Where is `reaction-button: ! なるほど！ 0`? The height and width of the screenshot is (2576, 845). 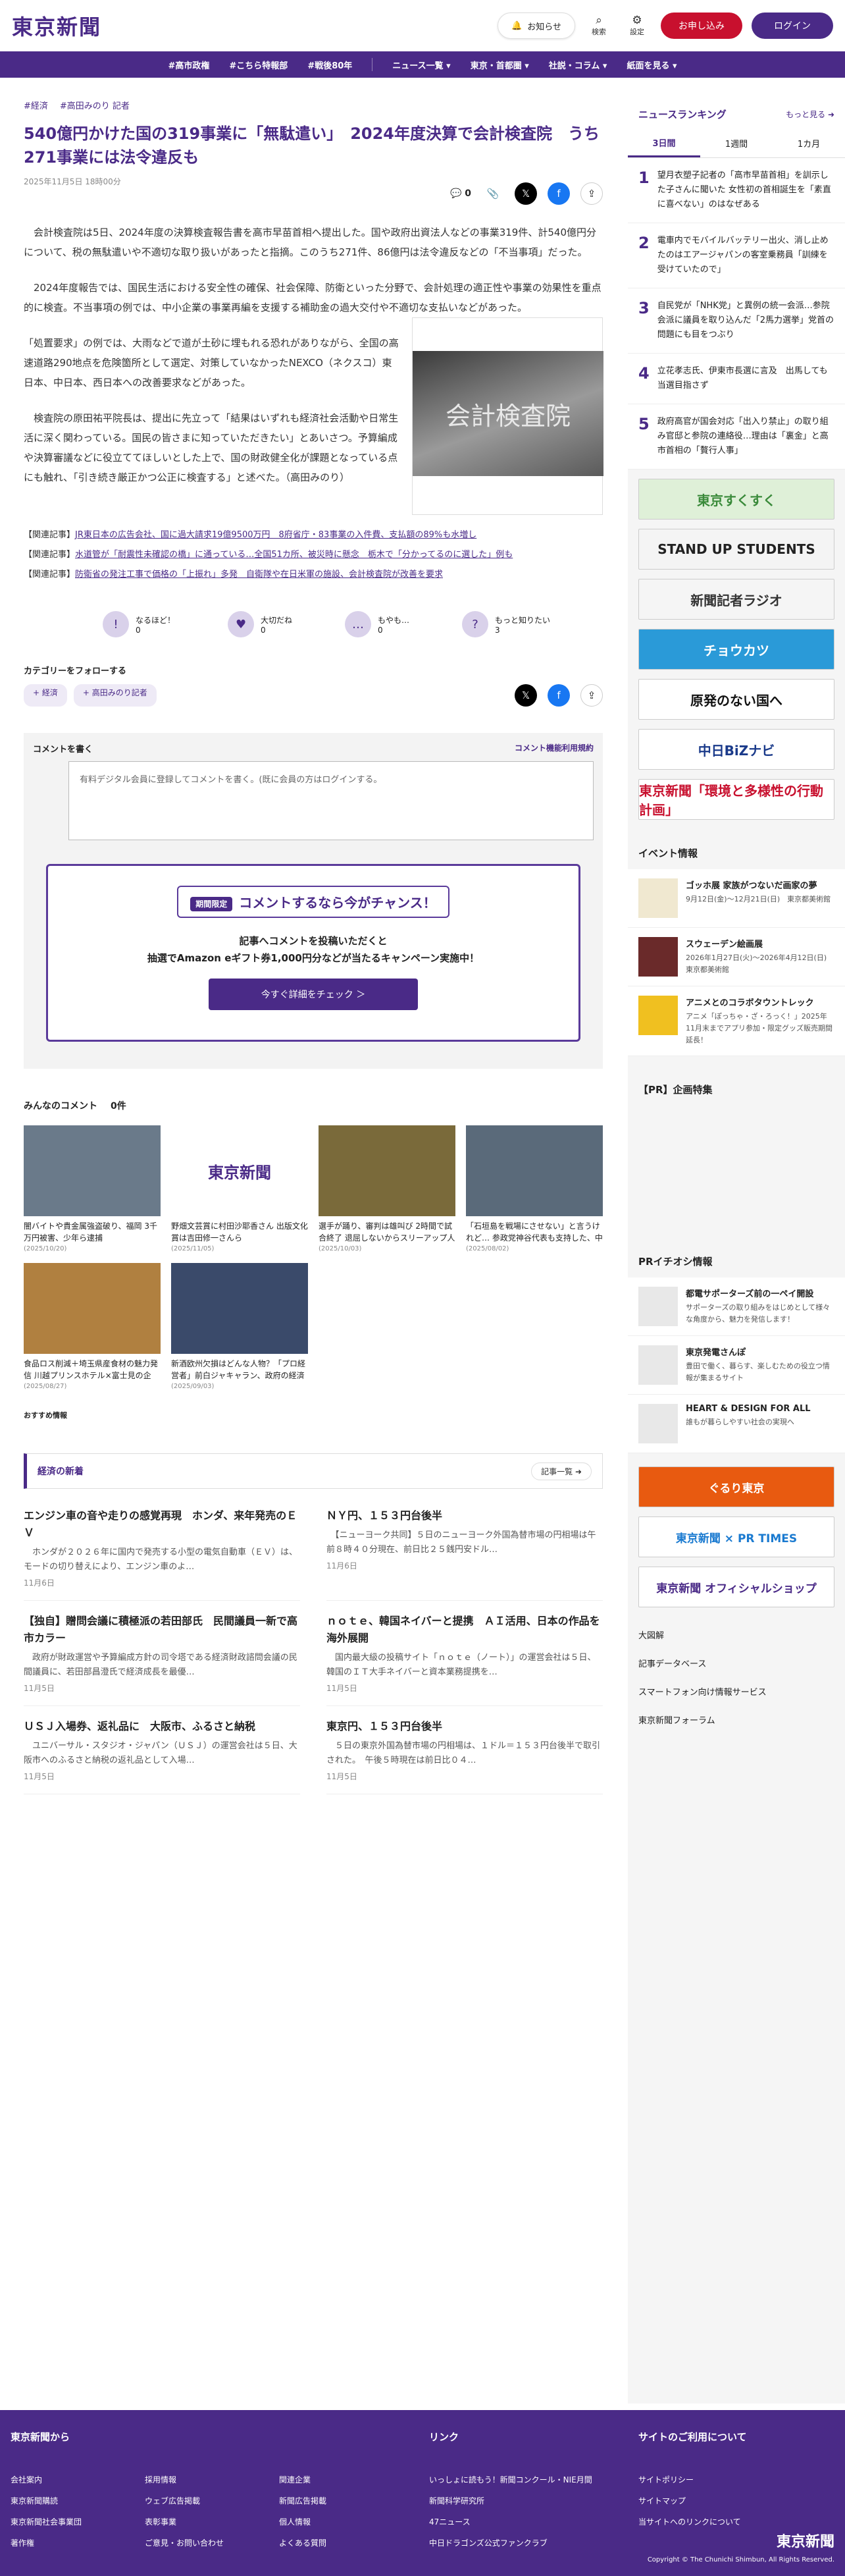
reaction-button: ! なるほど！ 0 is located at coordinates (139, 624).